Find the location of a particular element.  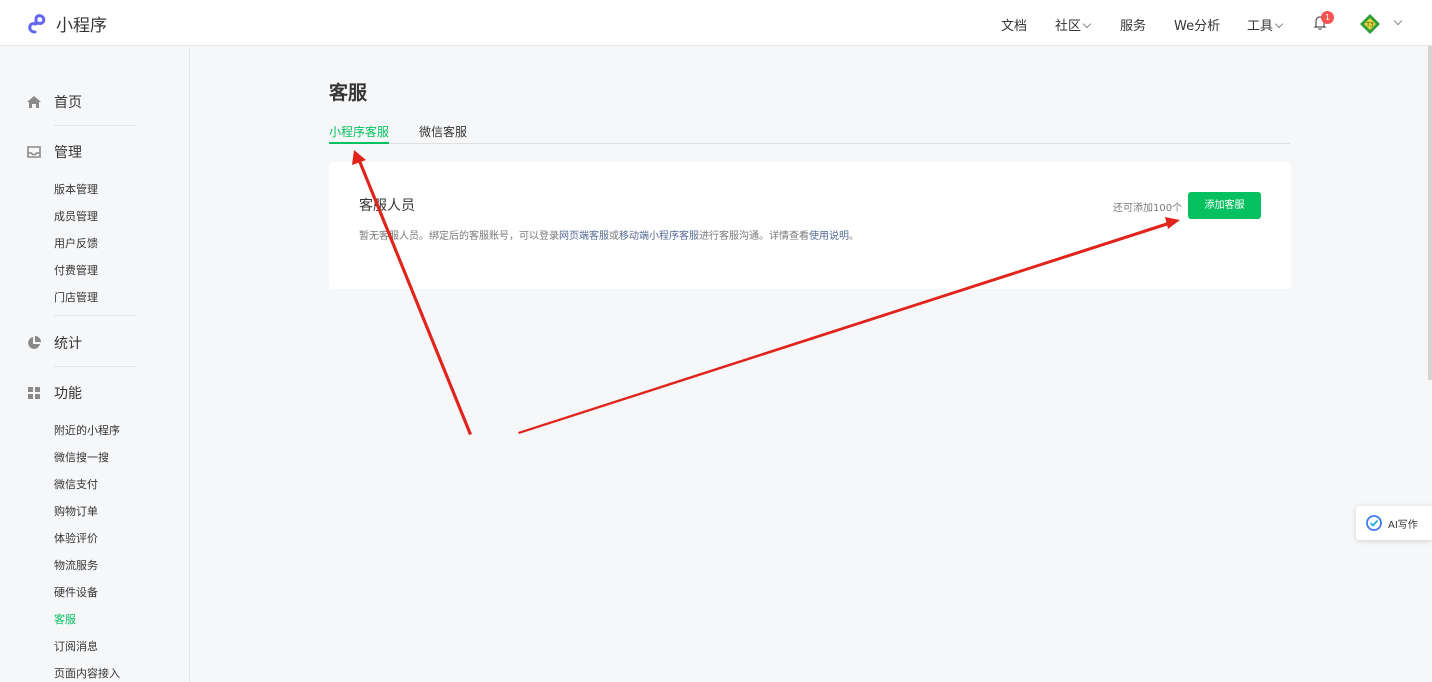

nav-tools-label: 工具 is located at coordinates (1260, 26).